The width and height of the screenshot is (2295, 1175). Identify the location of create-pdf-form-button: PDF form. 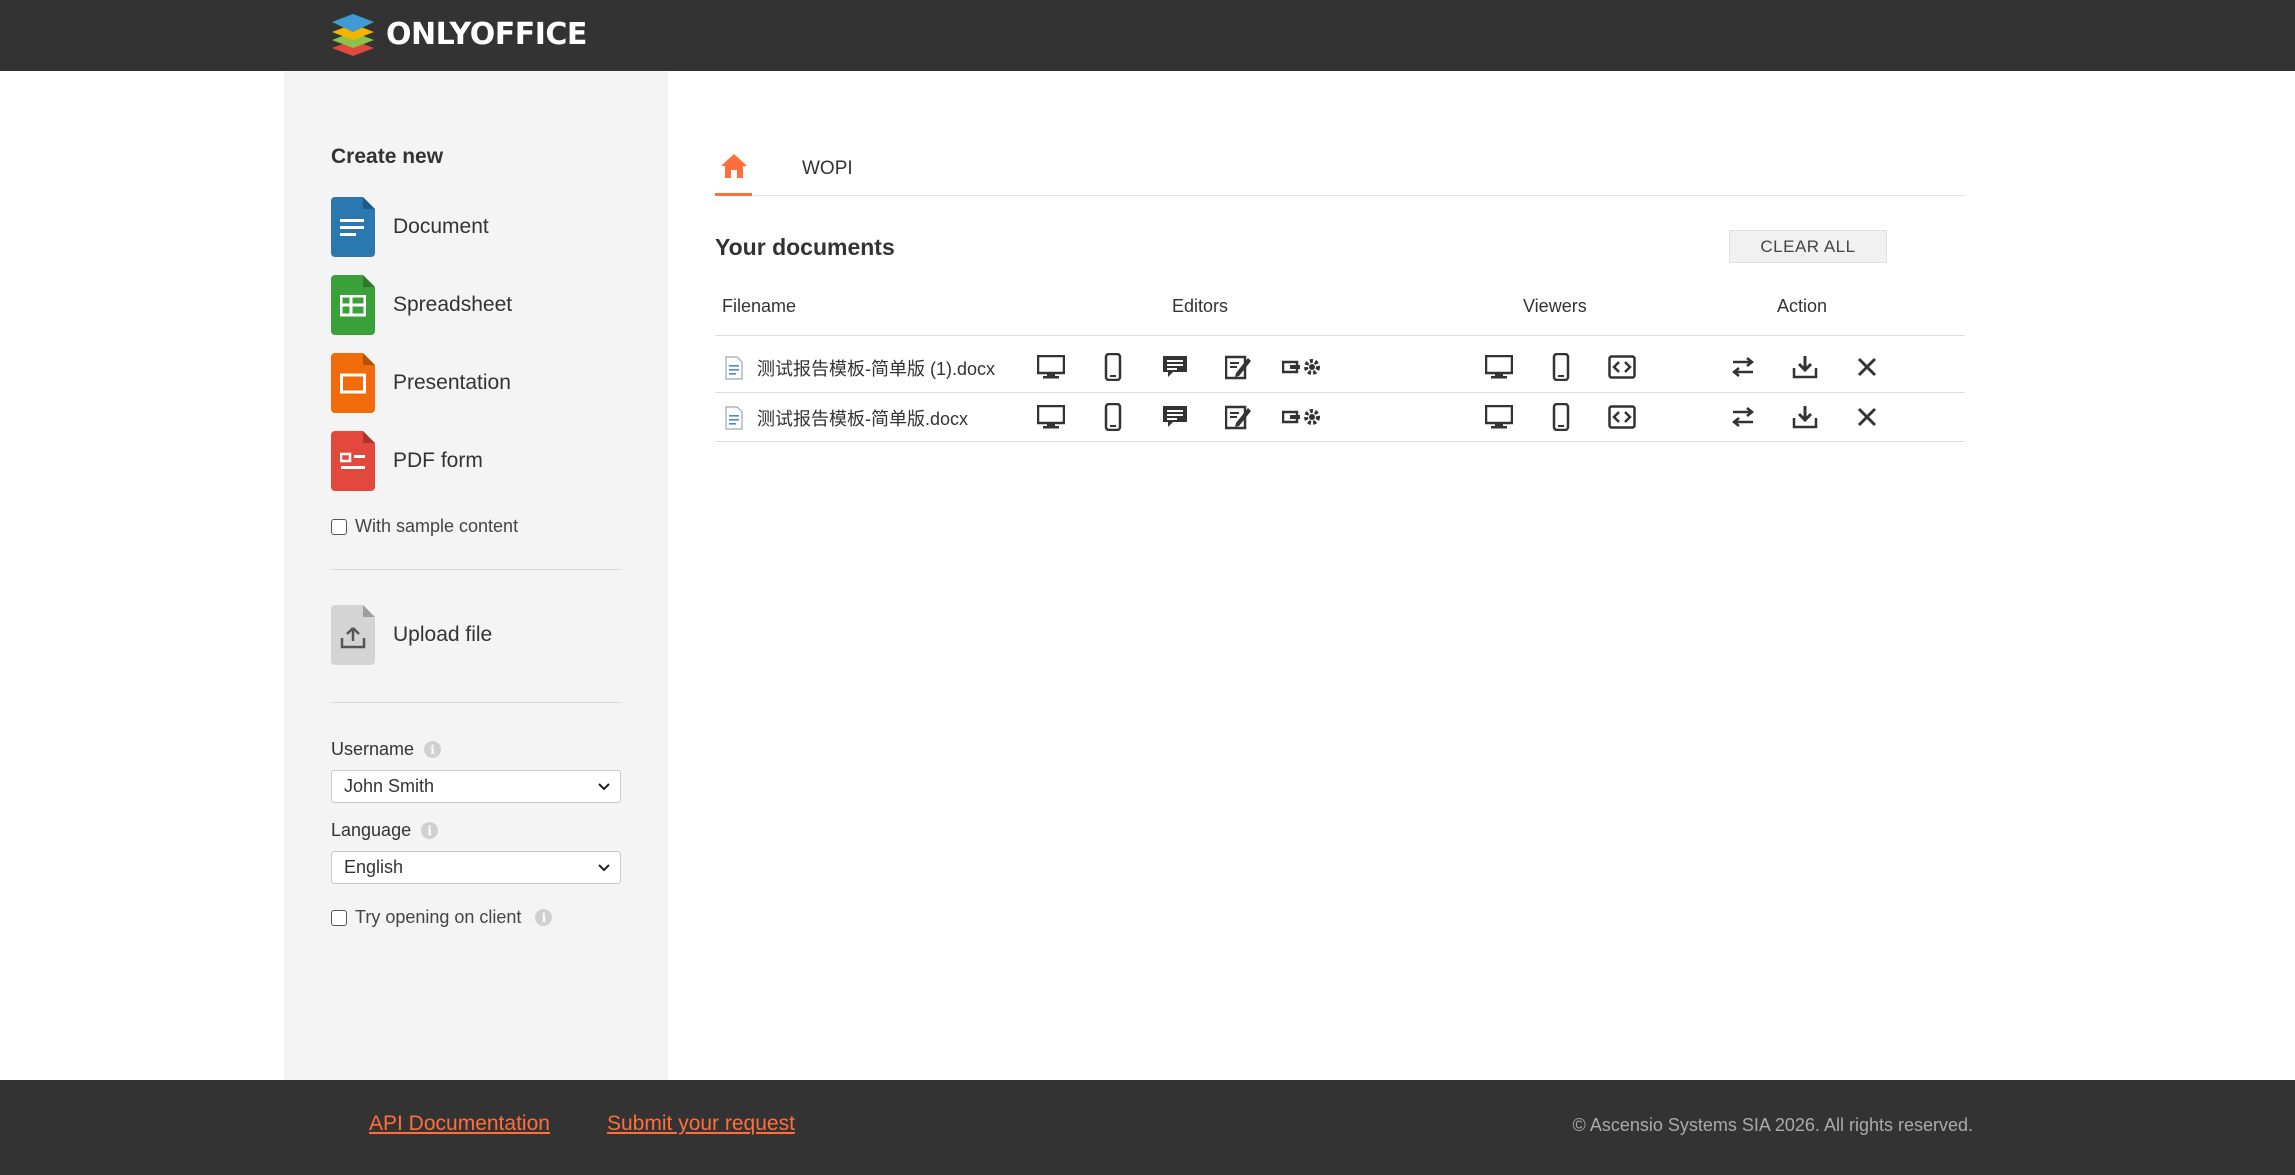
(407, 461).